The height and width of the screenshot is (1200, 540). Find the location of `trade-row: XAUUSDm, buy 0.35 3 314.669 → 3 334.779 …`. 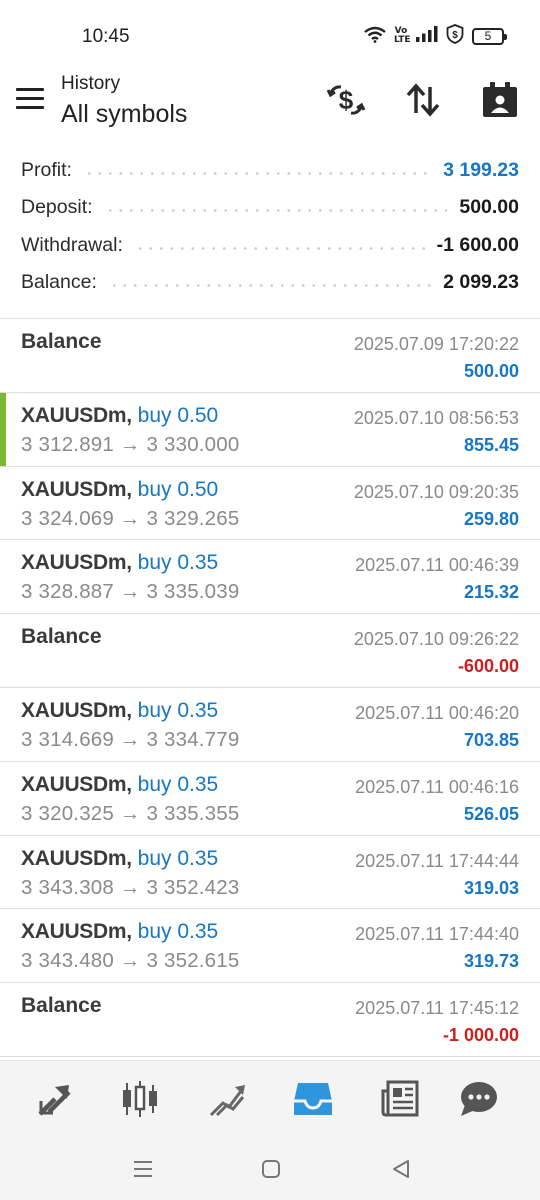

trade-row: XAUUSDm, buy 0.35 3 314.669 → 3 334.779 … is located at coordinates (270, 725).